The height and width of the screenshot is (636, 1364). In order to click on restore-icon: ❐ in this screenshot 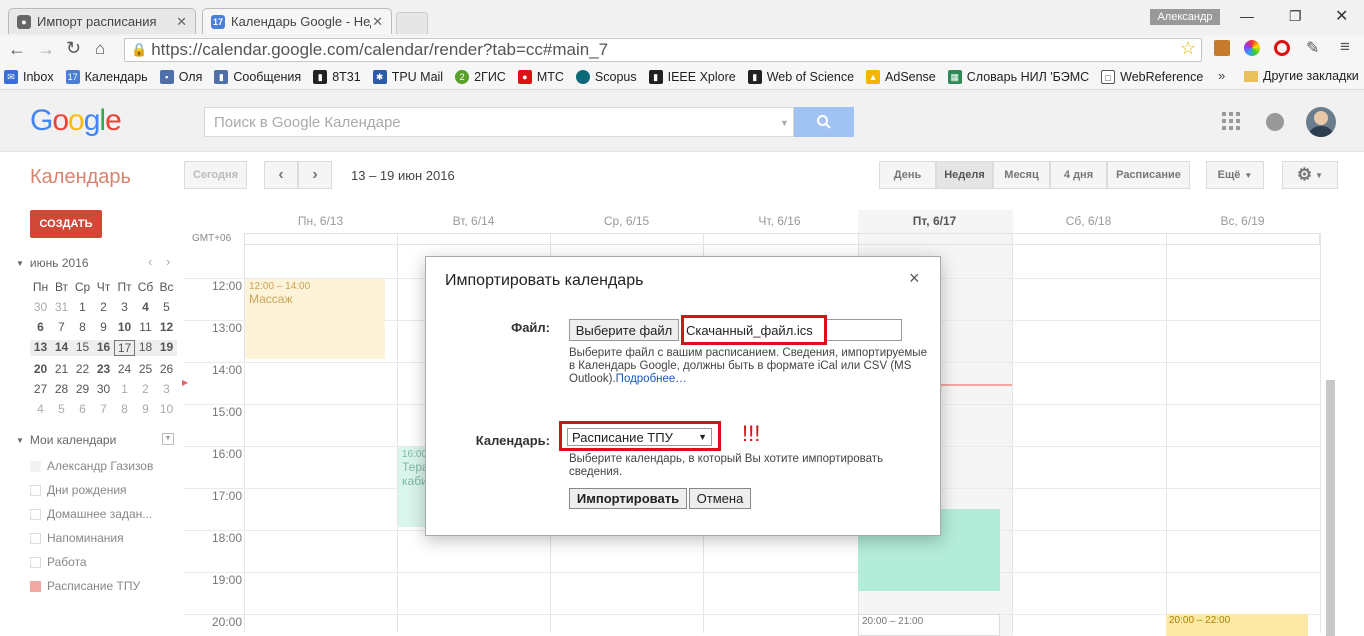, I will do `click(1295, 16)`.